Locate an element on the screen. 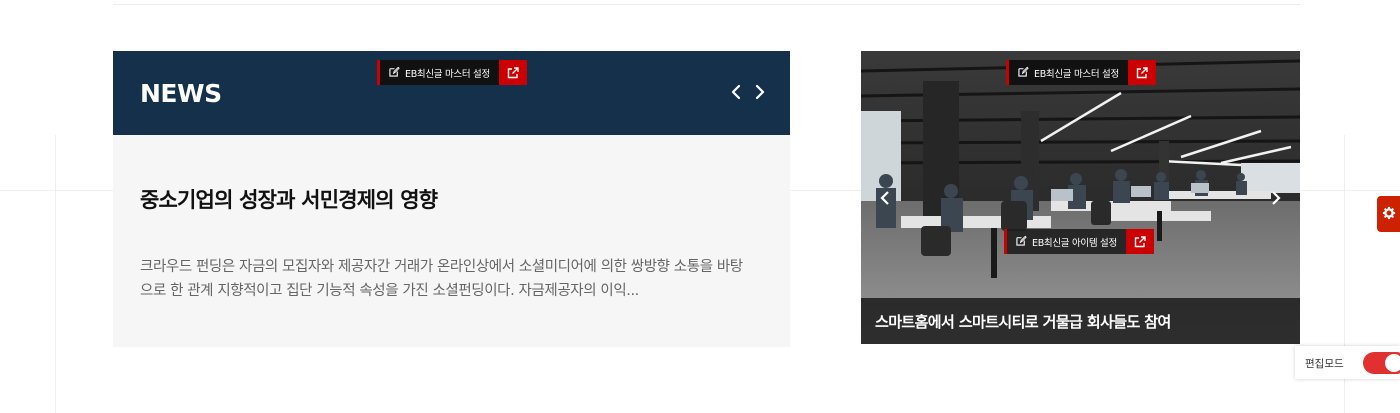 This screenshot has width=1400, height=413. latest-posts-master-settings: EB최신글 마스터 설정 is located at coordinates (452, 72).